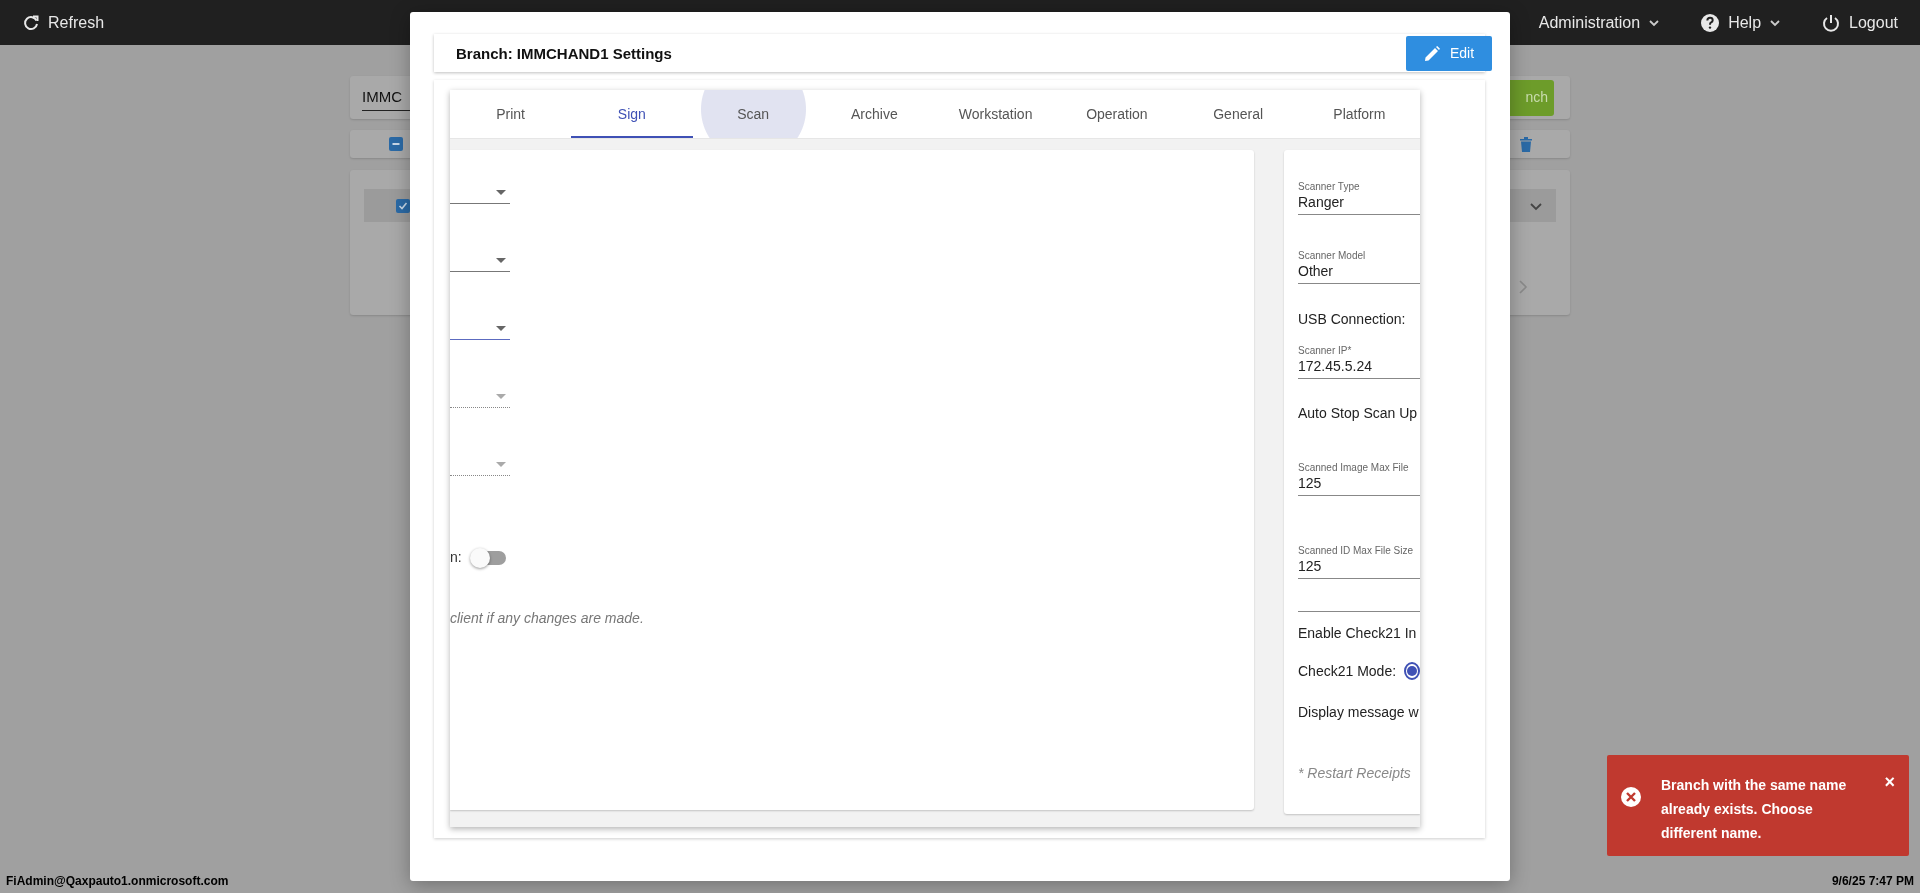 The height and width of the screenshot is (893, 1920). Describe the element at coordinates (1358, 413) in the screenshot. I see `field-label: Auto Stop Scan Up` at that location.